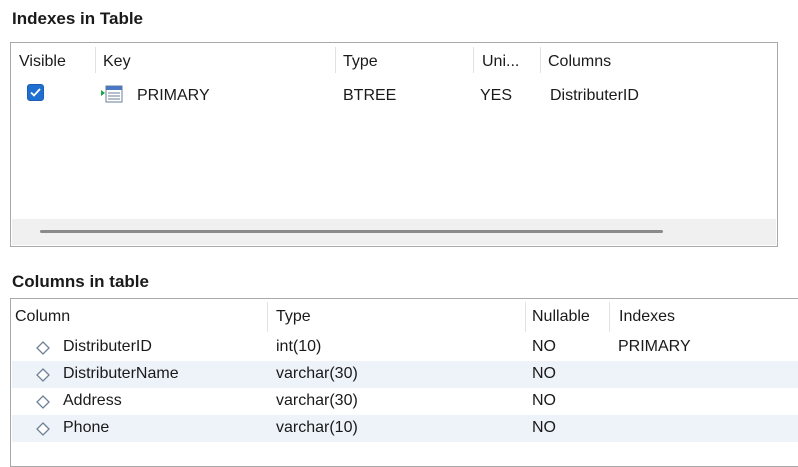 This screenshot has width=798, height=467. Describe the element at coordinates (42, 317) in the screenshot. I see `header-column: Column` at that location.